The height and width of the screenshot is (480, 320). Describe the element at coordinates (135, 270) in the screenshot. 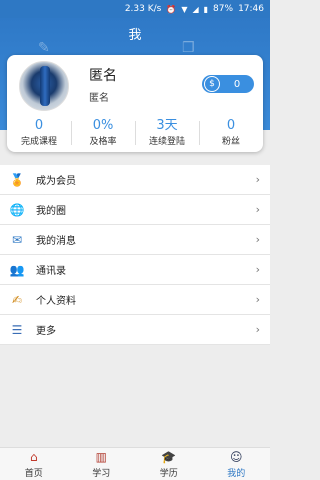

I see `menu-item-contacts: 👥 通讯录 ›` at that location.